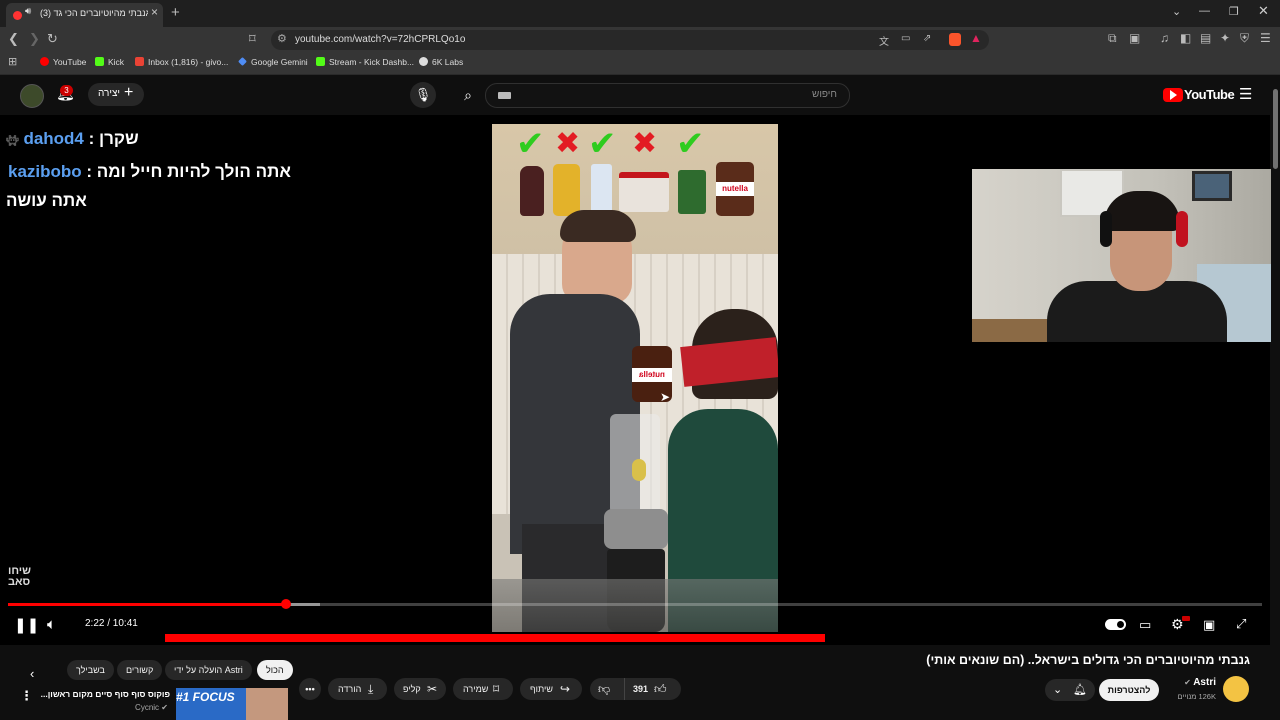 The image size is (1280, 720). Describe the element at coordinates (1115, 624) in the screenshot. I see `autoplay-toggle` at that location.